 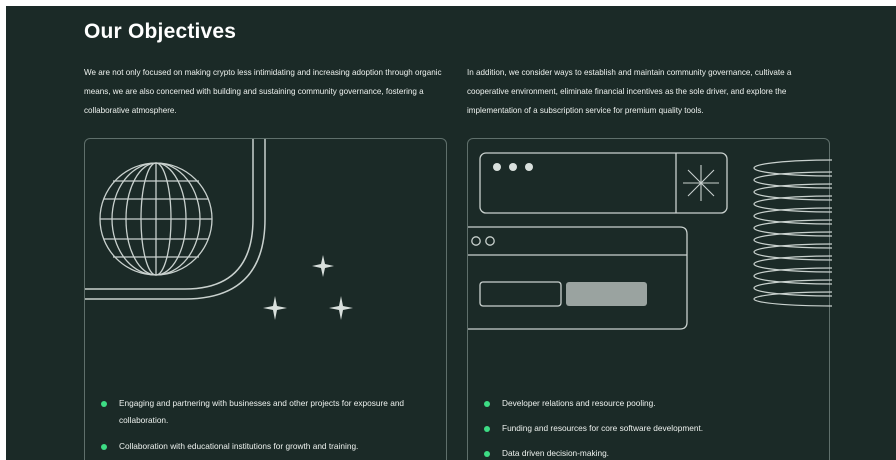 What do you see at coordinates (606, 294) in the screenshot?
I see `primary-button-shape` at bounding box center [606, 294].